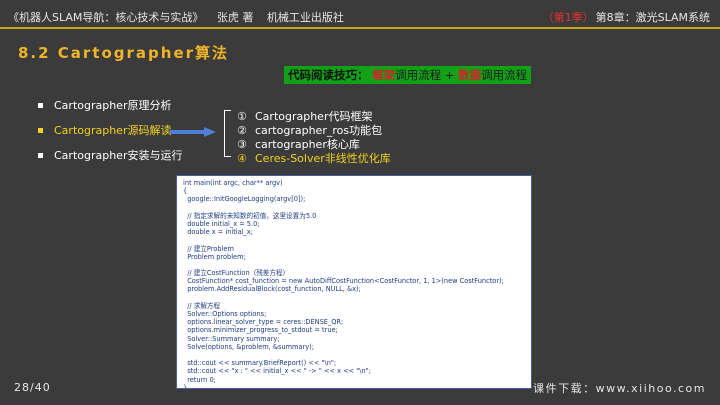  I want to click on subtopic-item: ③ cartographer核心库, so click(314, 145).